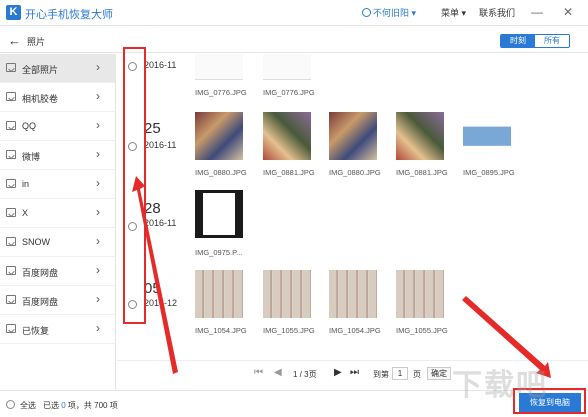 This screenshot has height=417, width=588. What do you see at coordinates (26, 184) in the screenshot?
I see `sidebar-item-label: in` at bounding box center [26, 184].